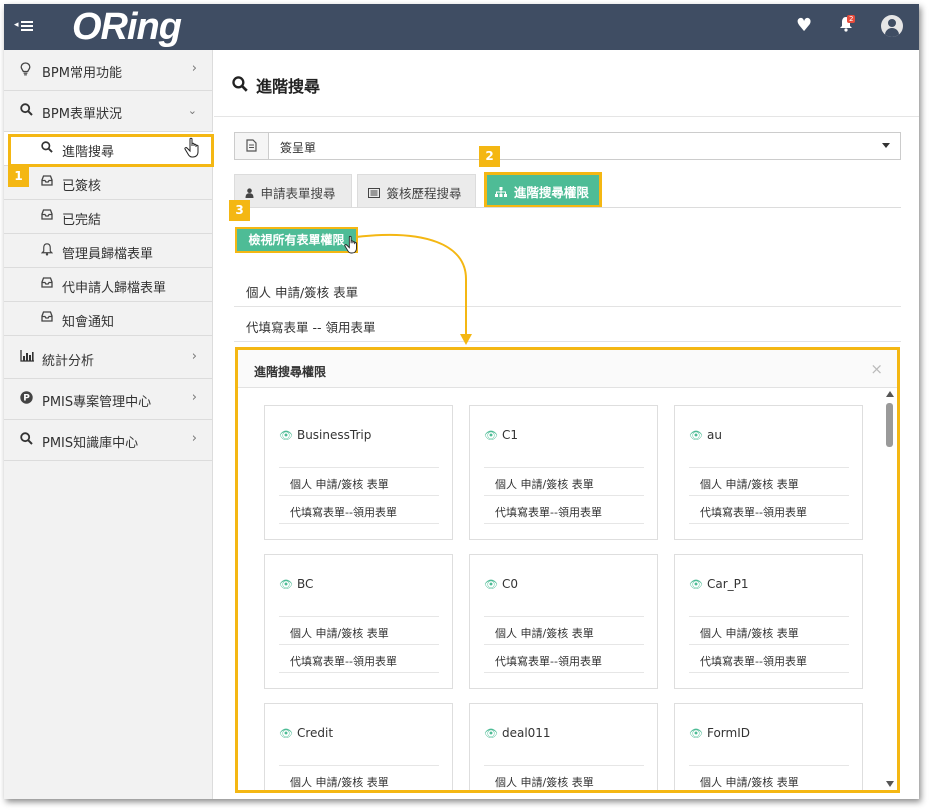 Image resolution: width=932 pixels, height=810 pixels. Describe the element at coordinates (290, 372) in the screenshot. I see `modal-title: 進階搜尋權限` at that location.